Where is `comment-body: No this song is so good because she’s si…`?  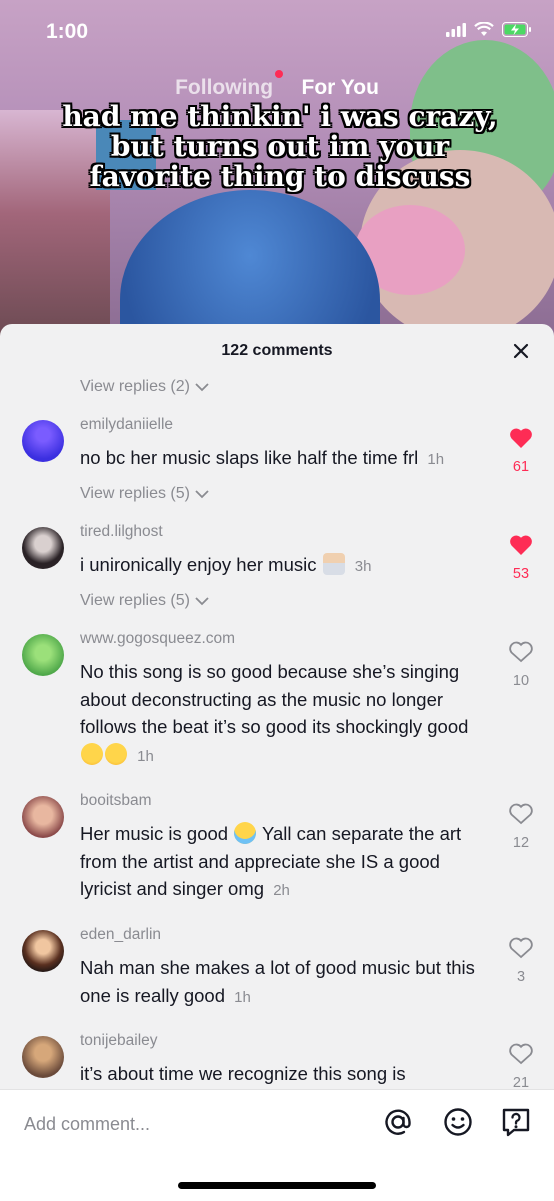 comment-body: No this song is so good because she’s si… is located at coordinates (274, 699).